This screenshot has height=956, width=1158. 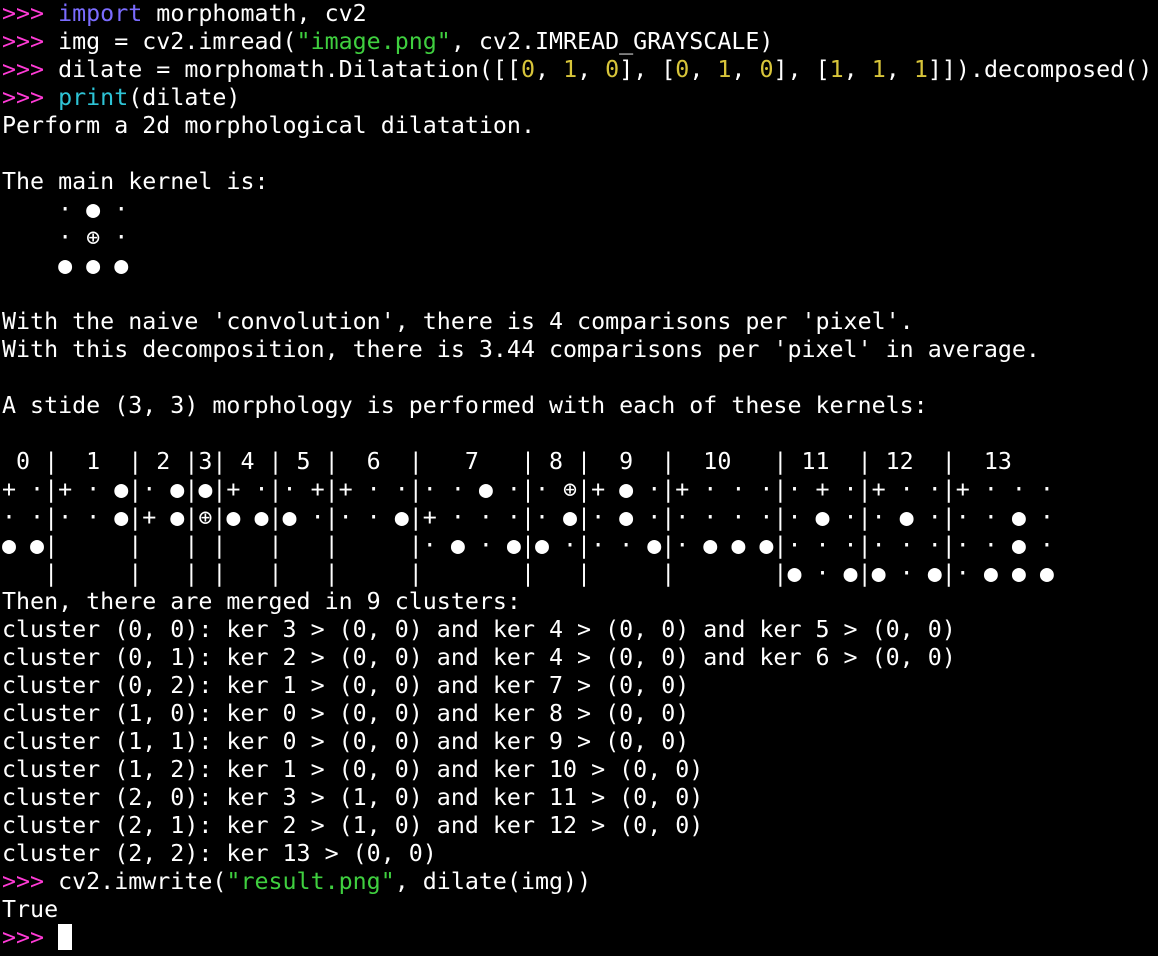 I want to click on output-description: Perform a 2d morphological dilatation., so click(x=268, y=125).